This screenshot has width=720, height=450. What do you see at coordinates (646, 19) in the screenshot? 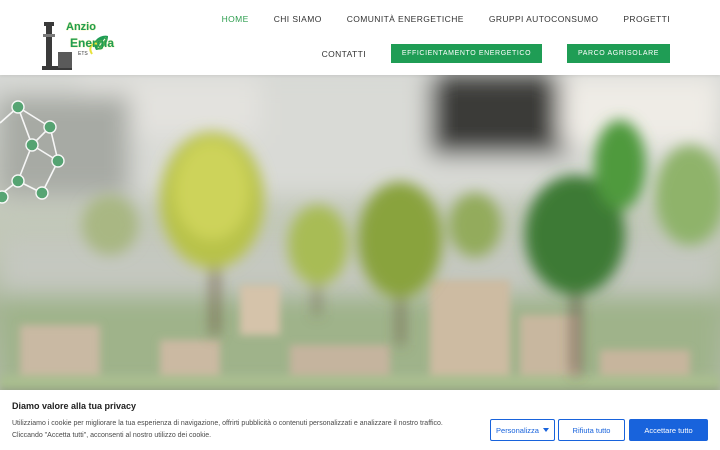
I see `nav-progetti: PROGETTI` at bounding box center [646, 19].